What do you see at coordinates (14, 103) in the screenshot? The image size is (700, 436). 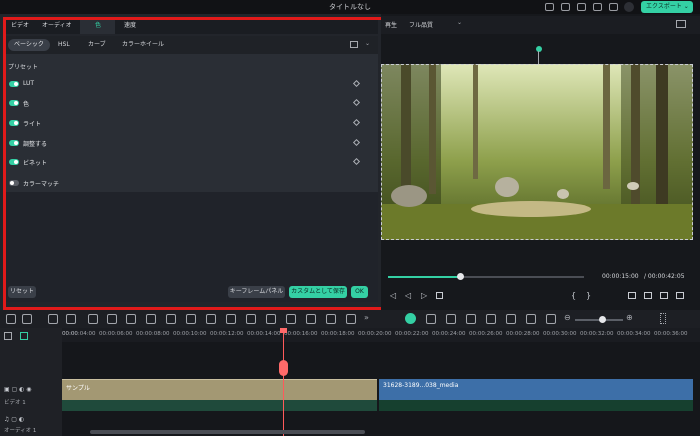 I see `color-toggle` at bounding box center [14, 103].